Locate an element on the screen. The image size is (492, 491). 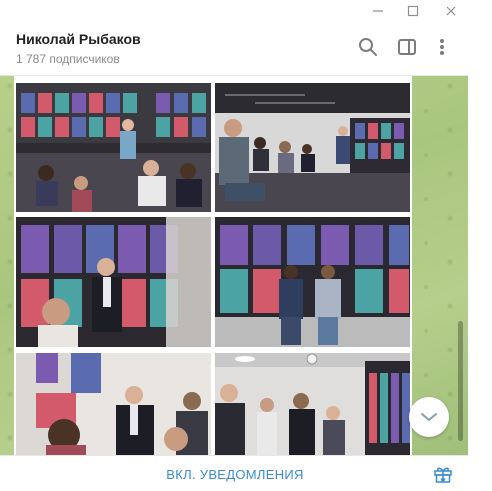
chat-header: Николай Рыбаков 1 787 подписчиков is located at coordinates (234, 49).